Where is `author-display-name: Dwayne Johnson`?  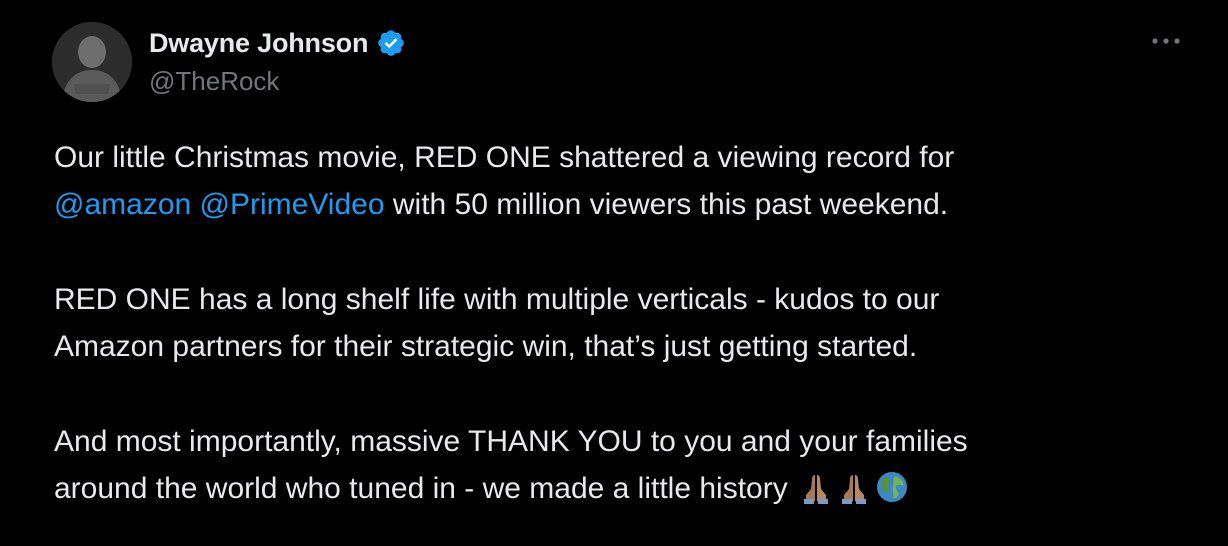
author-display-name: Dwayne Johnson is located at coordinates (258, 43).